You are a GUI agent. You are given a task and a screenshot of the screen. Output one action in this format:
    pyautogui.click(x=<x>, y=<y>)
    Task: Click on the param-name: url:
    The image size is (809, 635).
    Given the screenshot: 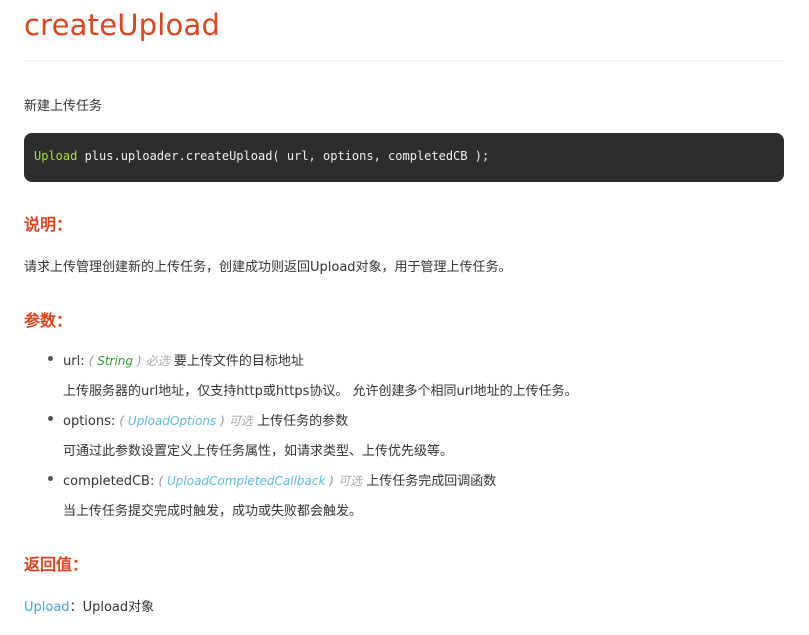 What is the action you would take?
    pyautogui.click(x=74, y=361)
    